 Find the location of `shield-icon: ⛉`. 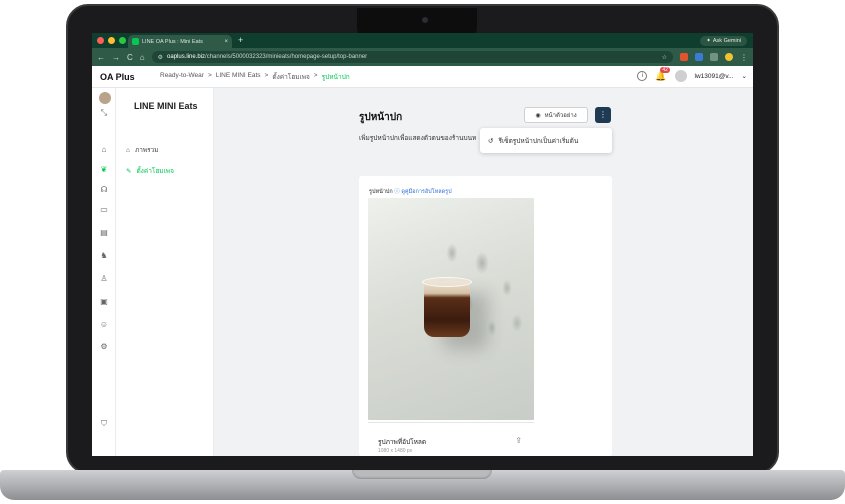

shield-icon: ⛉ is located at coordinates (104, 424).